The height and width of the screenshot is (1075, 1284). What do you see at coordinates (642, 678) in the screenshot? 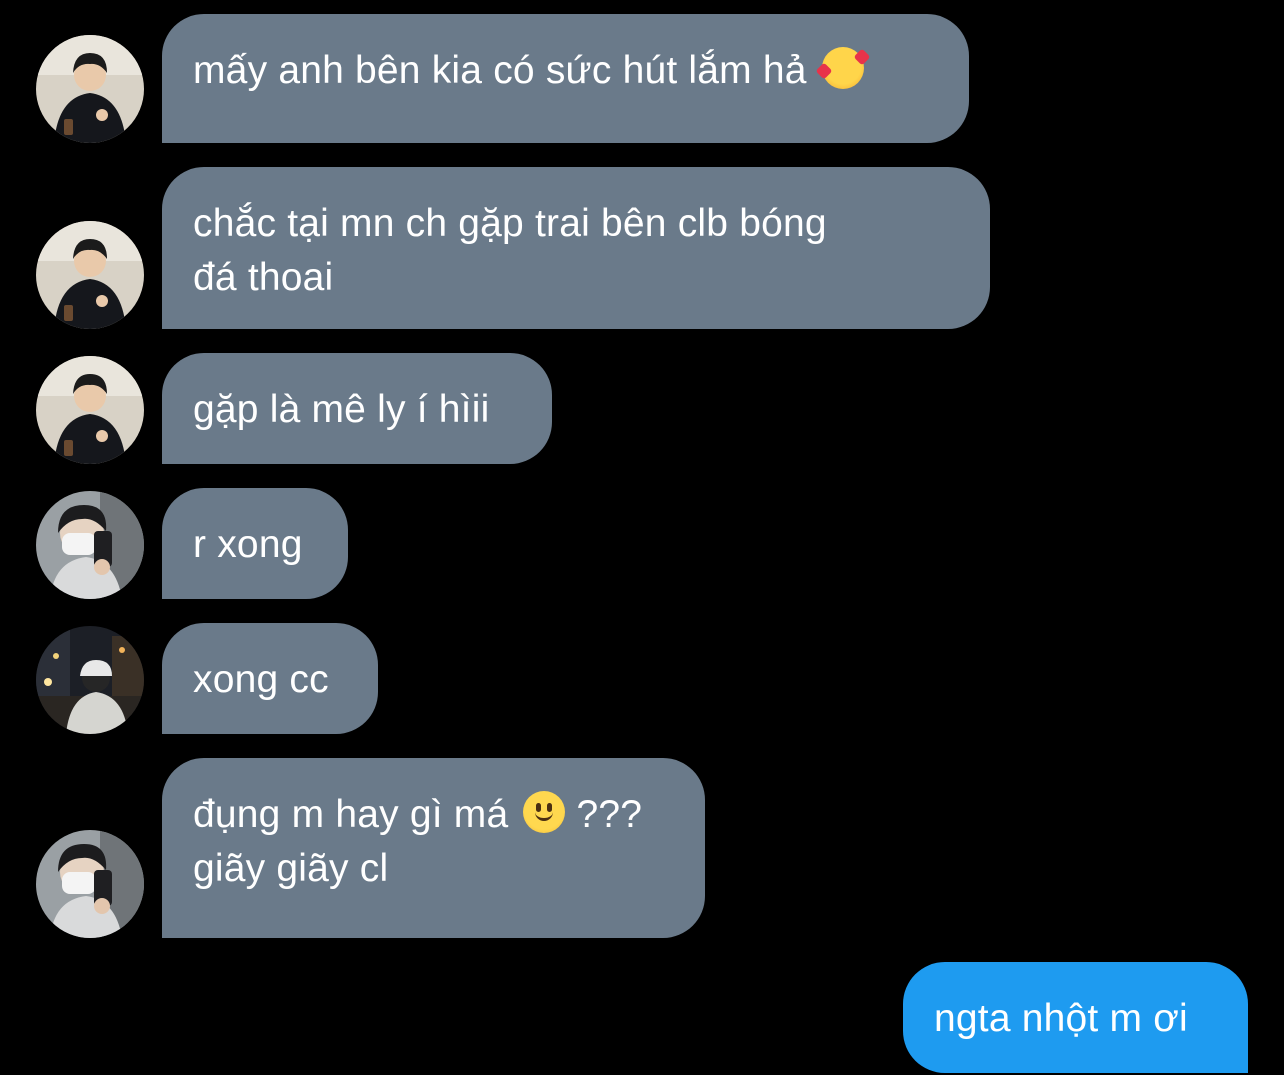
I see `message-row: xong cc` at bounding box center [642, 678].